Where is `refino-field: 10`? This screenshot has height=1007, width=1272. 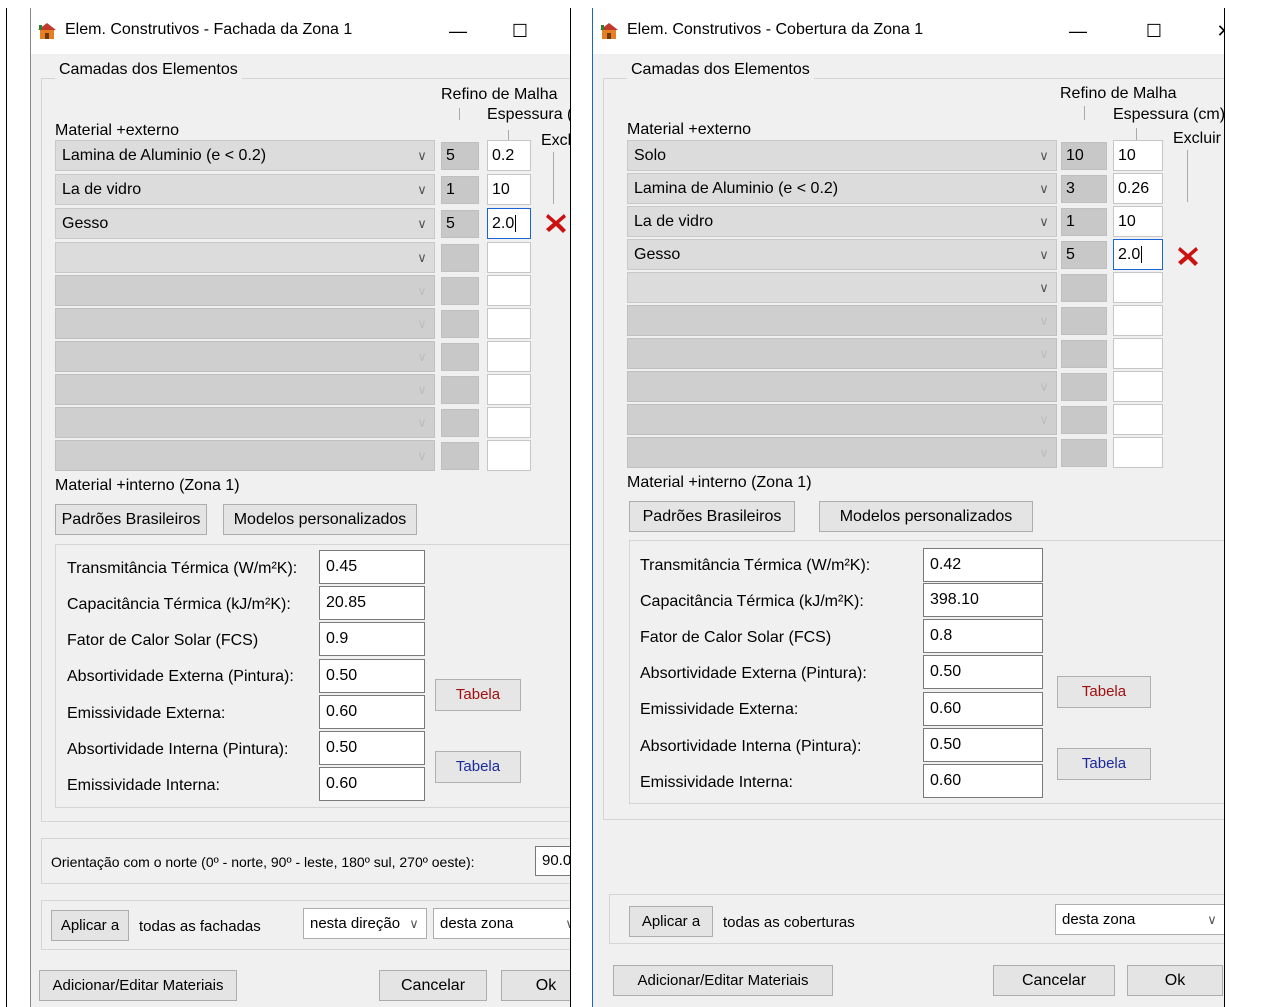
refino-field: 10 is located at coordinates (1084, 156).